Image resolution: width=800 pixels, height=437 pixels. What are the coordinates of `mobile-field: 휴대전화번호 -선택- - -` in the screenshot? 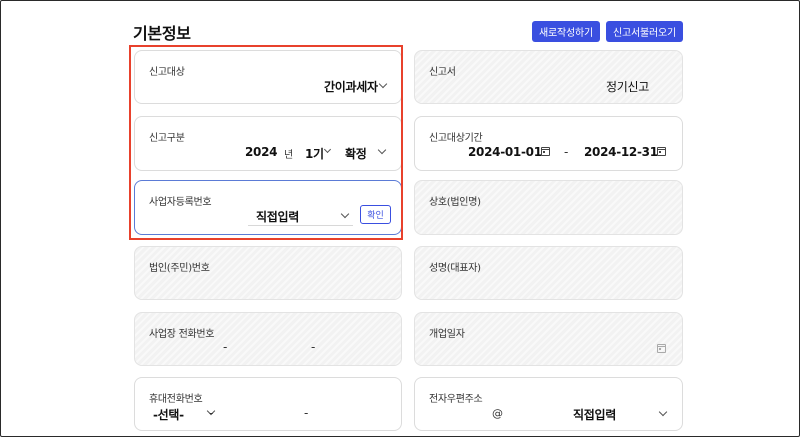 It's located at (268, 404).